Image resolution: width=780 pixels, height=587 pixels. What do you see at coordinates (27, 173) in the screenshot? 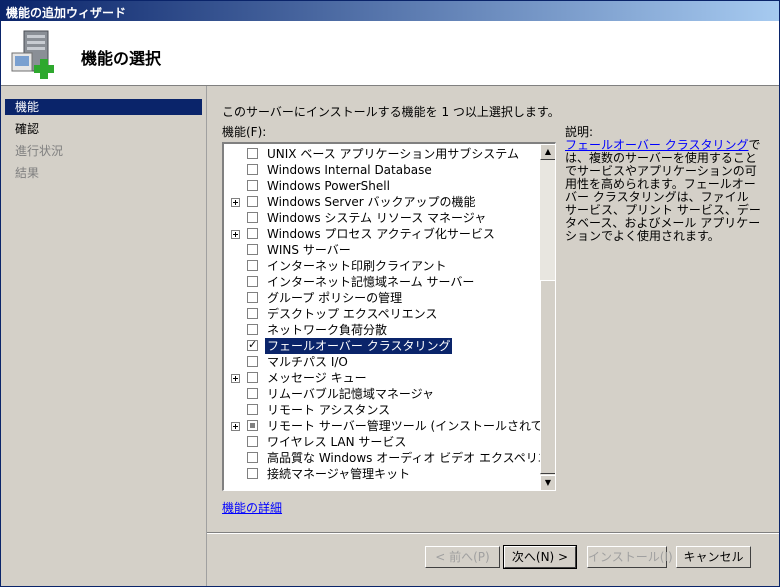
I see `nav-item-results: 結果` at bounding box center [27, 173].